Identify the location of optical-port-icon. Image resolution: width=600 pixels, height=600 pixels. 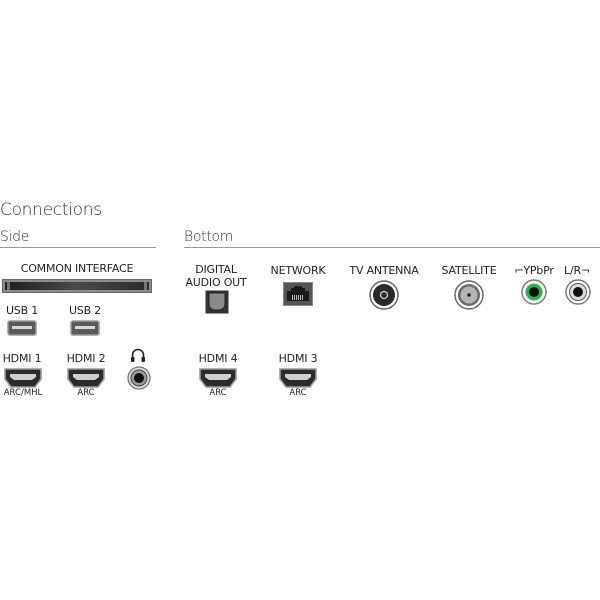
(217, 302).